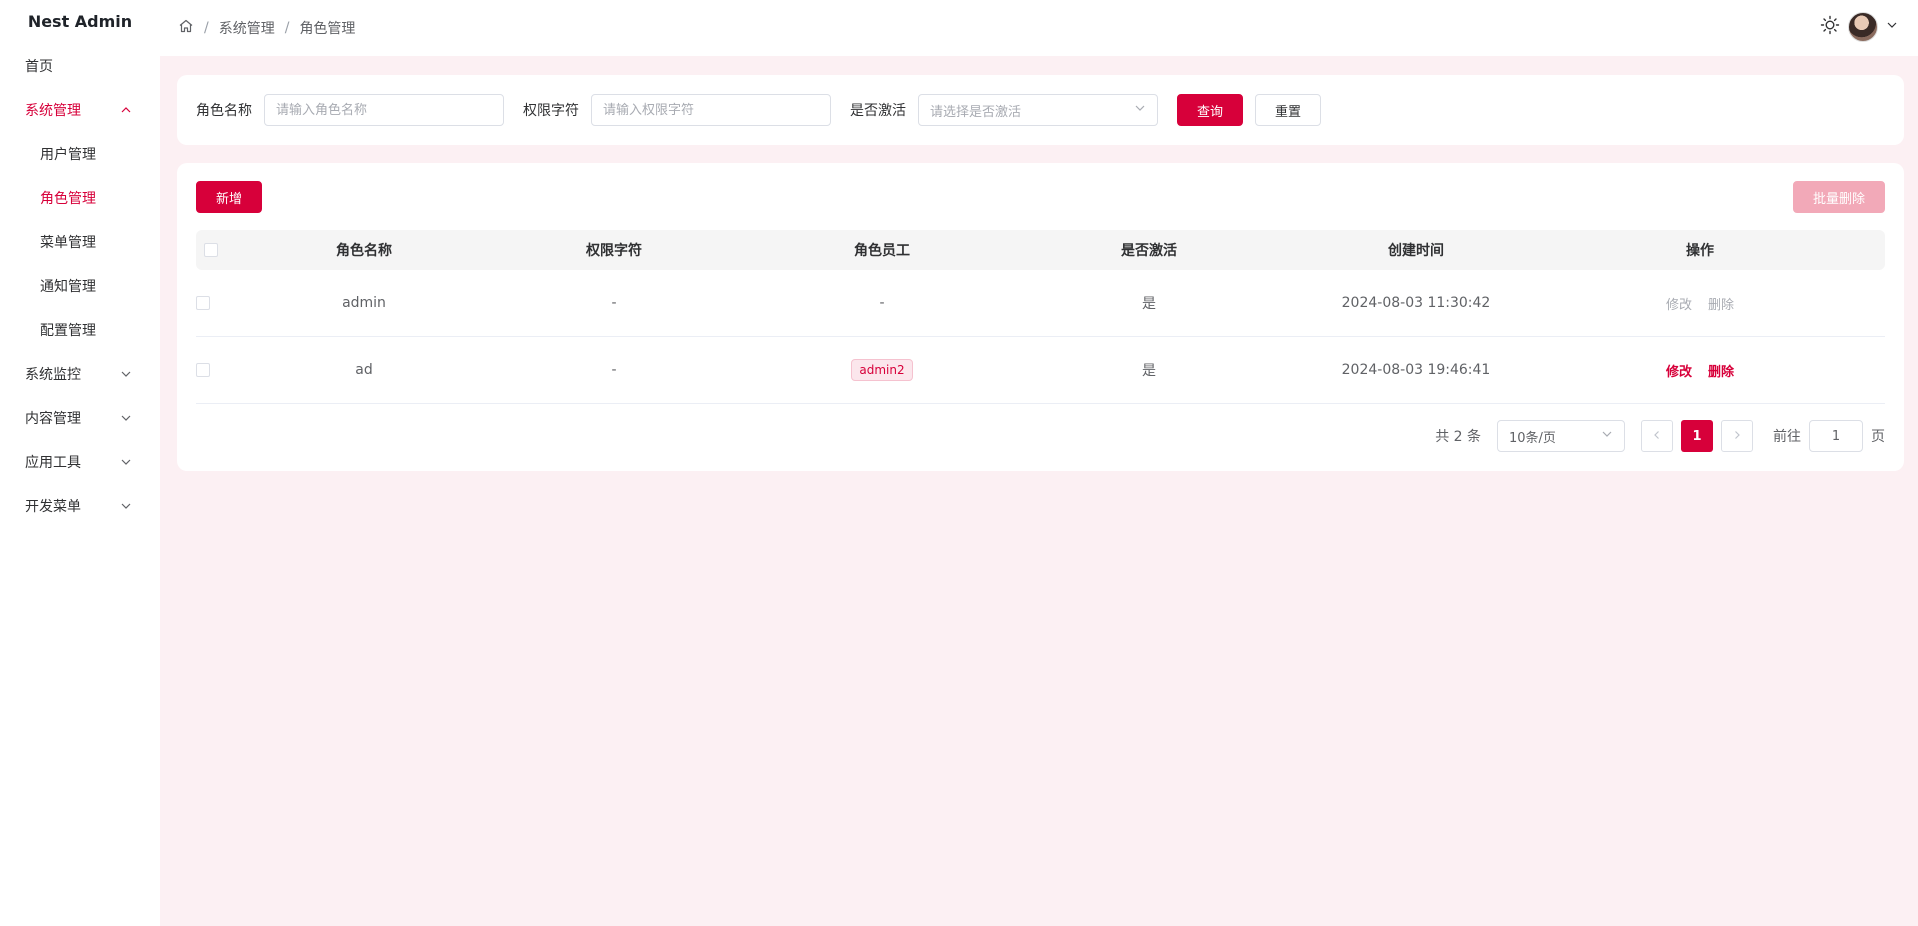  Describe the element at coordinates (68, 155) in the screenshot. I see `sidebar-item-label: 用户管理` at that location.